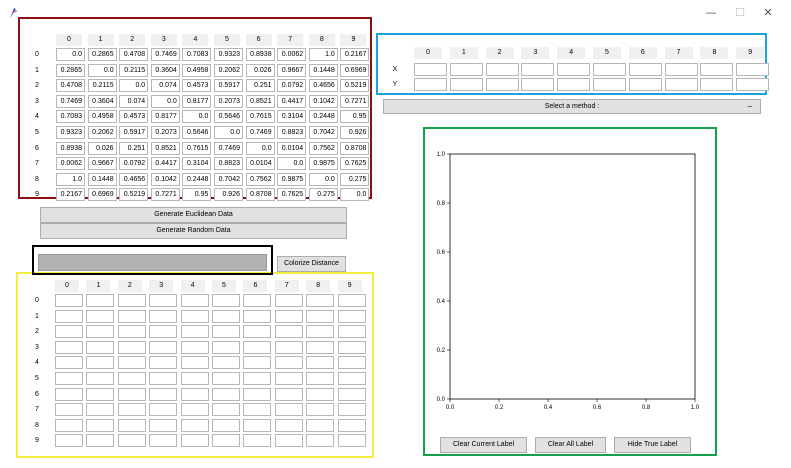 The width and height of the screenshot is (791, 468). I want to click on cell-input: 0.95, so click(197, 195).